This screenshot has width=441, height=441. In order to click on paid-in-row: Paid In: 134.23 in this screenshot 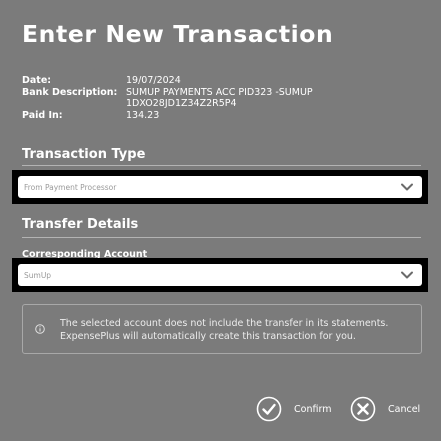, I will do `click(184, 116)`.